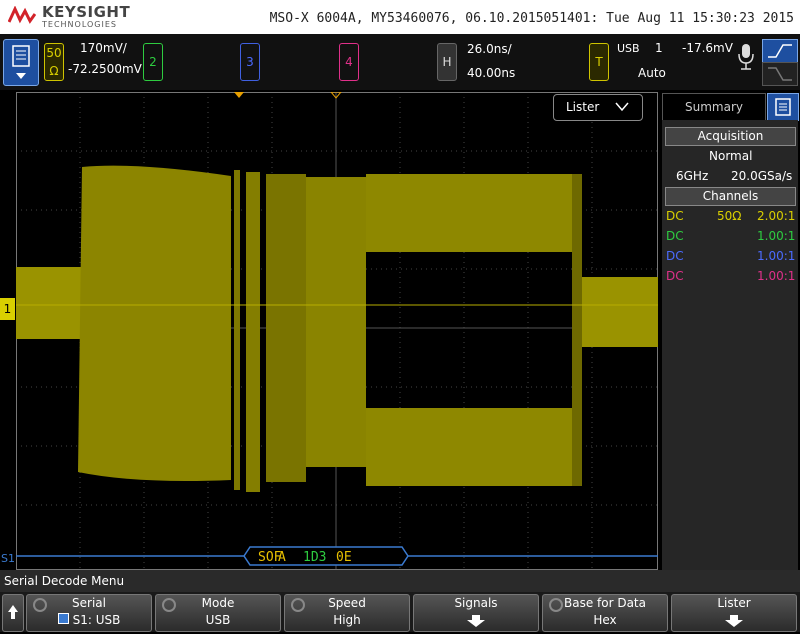  Describe the element at coordinates (218, 603) in the screenshot. I see `softkey-mode-label: Mode` at that location.